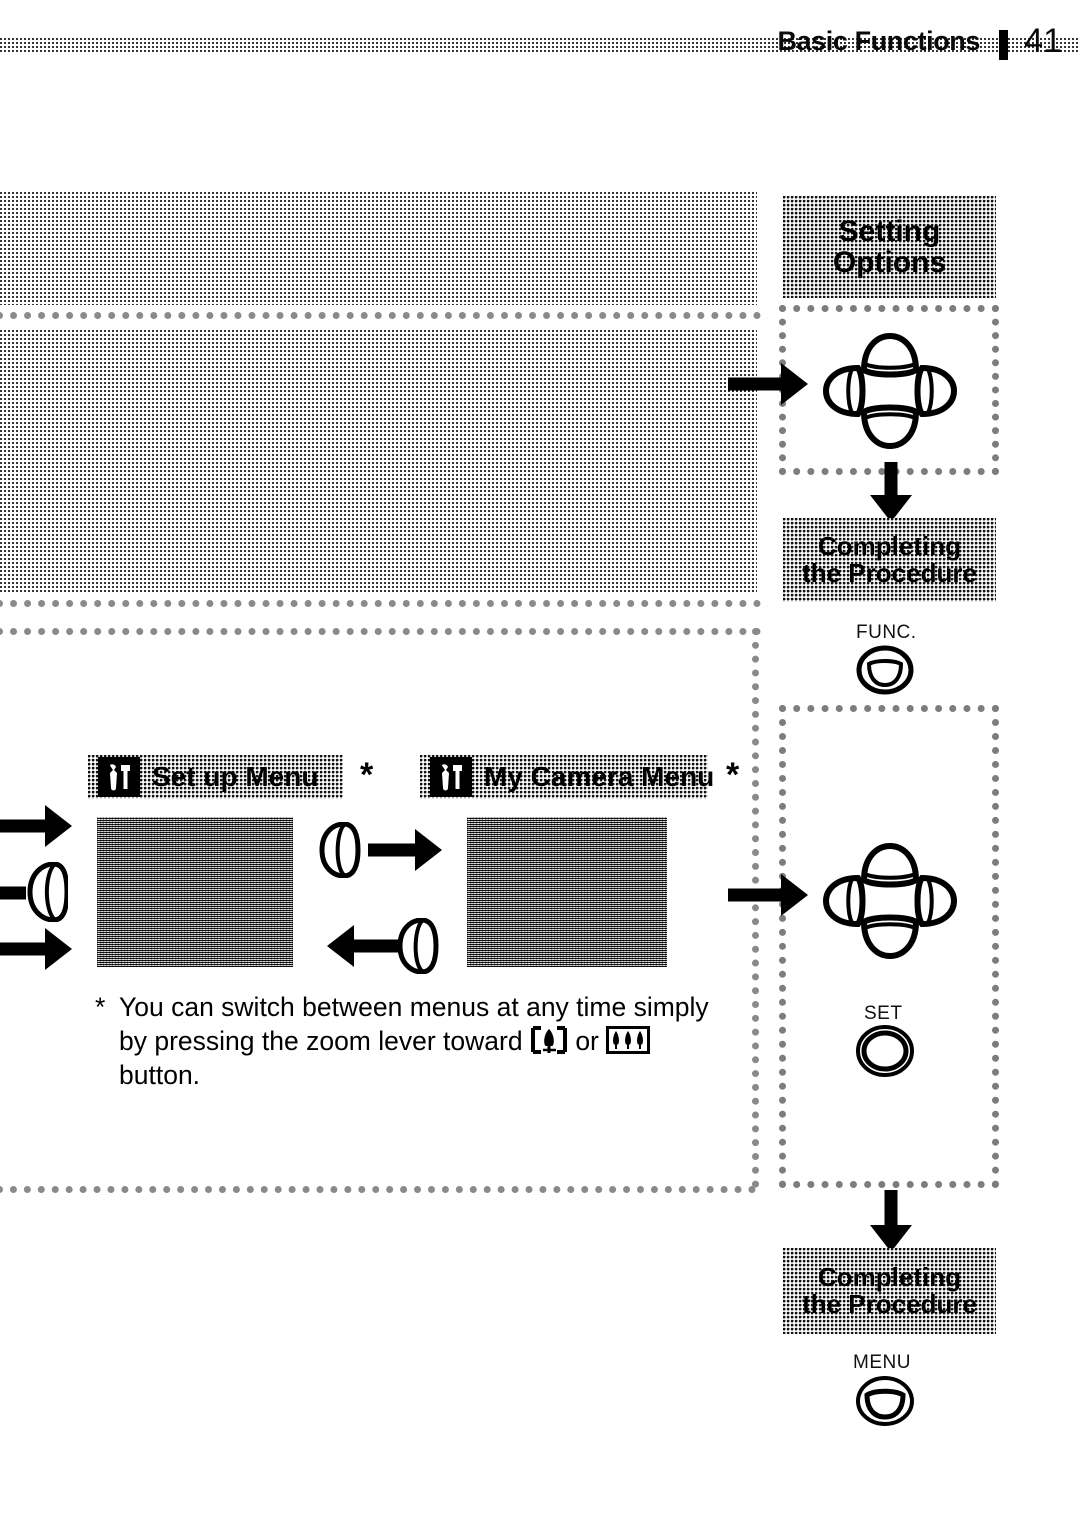  Describe the element at coordinates (47, 892) in the screenshot. I see `zoom-lever-icon-left` at that location.